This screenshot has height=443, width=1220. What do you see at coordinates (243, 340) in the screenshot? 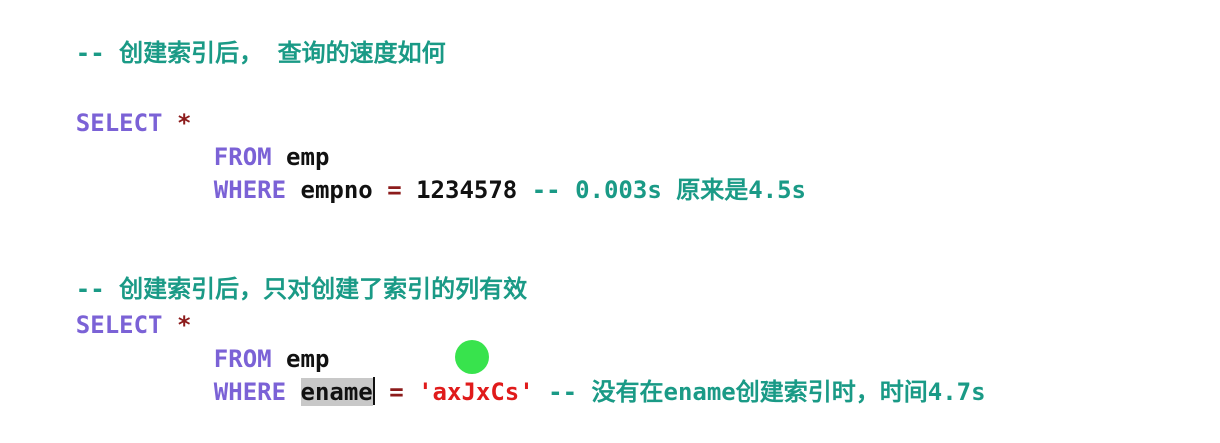
I see `from-line-2: FROM emp` at bounding box center [243, 340].